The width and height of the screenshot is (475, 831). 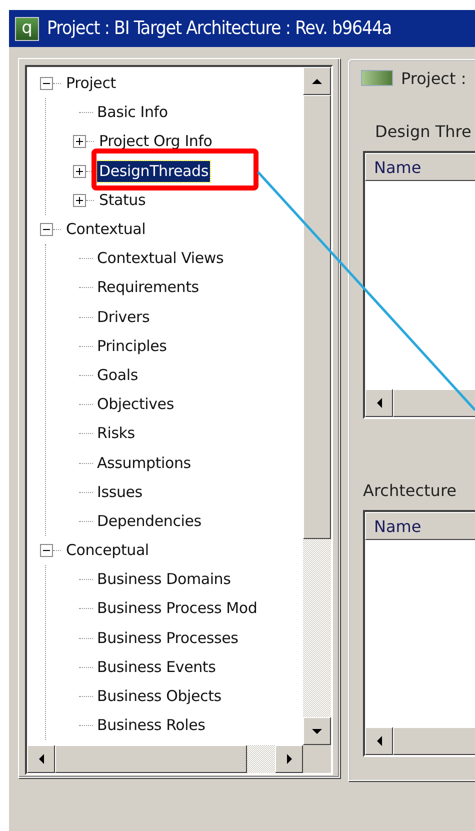 I want to click on tree-item: Goals, so click(x=117, y=375).